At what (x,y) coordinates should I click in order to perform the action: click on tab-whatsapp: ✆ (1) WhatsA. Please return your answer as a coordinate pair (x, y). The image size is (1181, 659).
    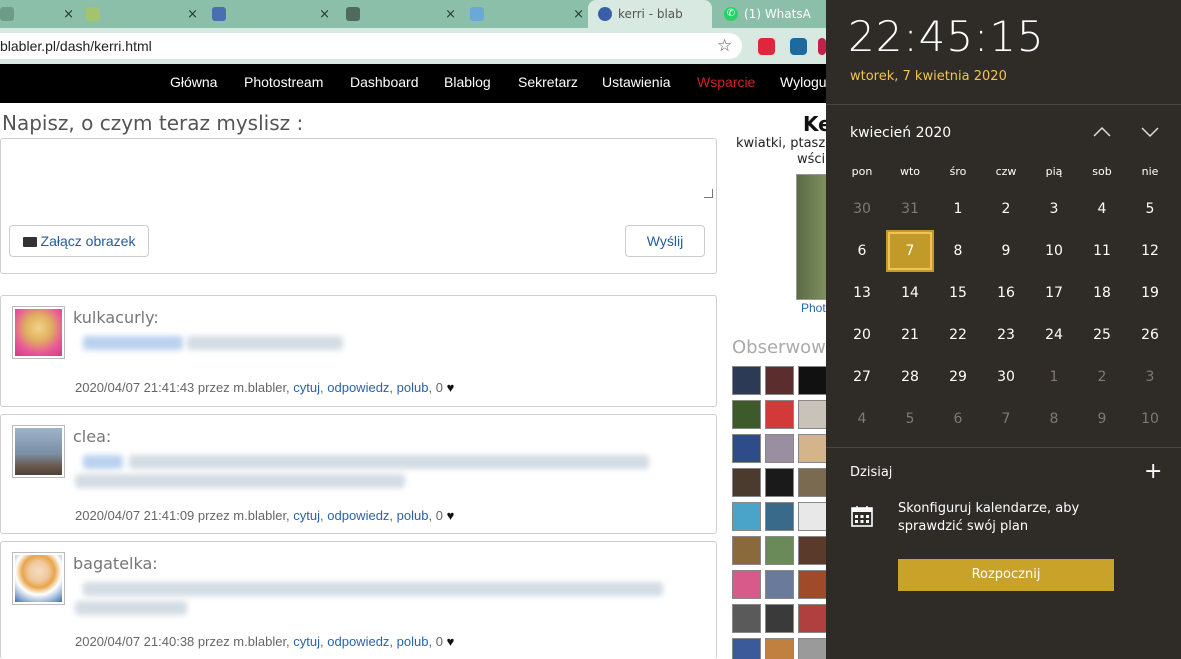
    Looking at the image, I should click on (771, 14).